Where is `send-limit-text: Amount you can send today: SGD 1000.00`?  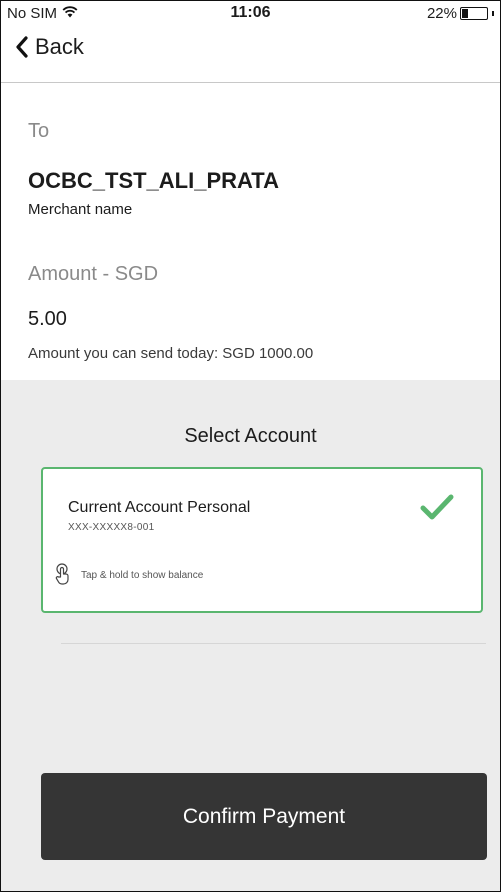
send-limit-text: Amount you can send today: SGD 1000.00 is located at coordinates (171, 353).